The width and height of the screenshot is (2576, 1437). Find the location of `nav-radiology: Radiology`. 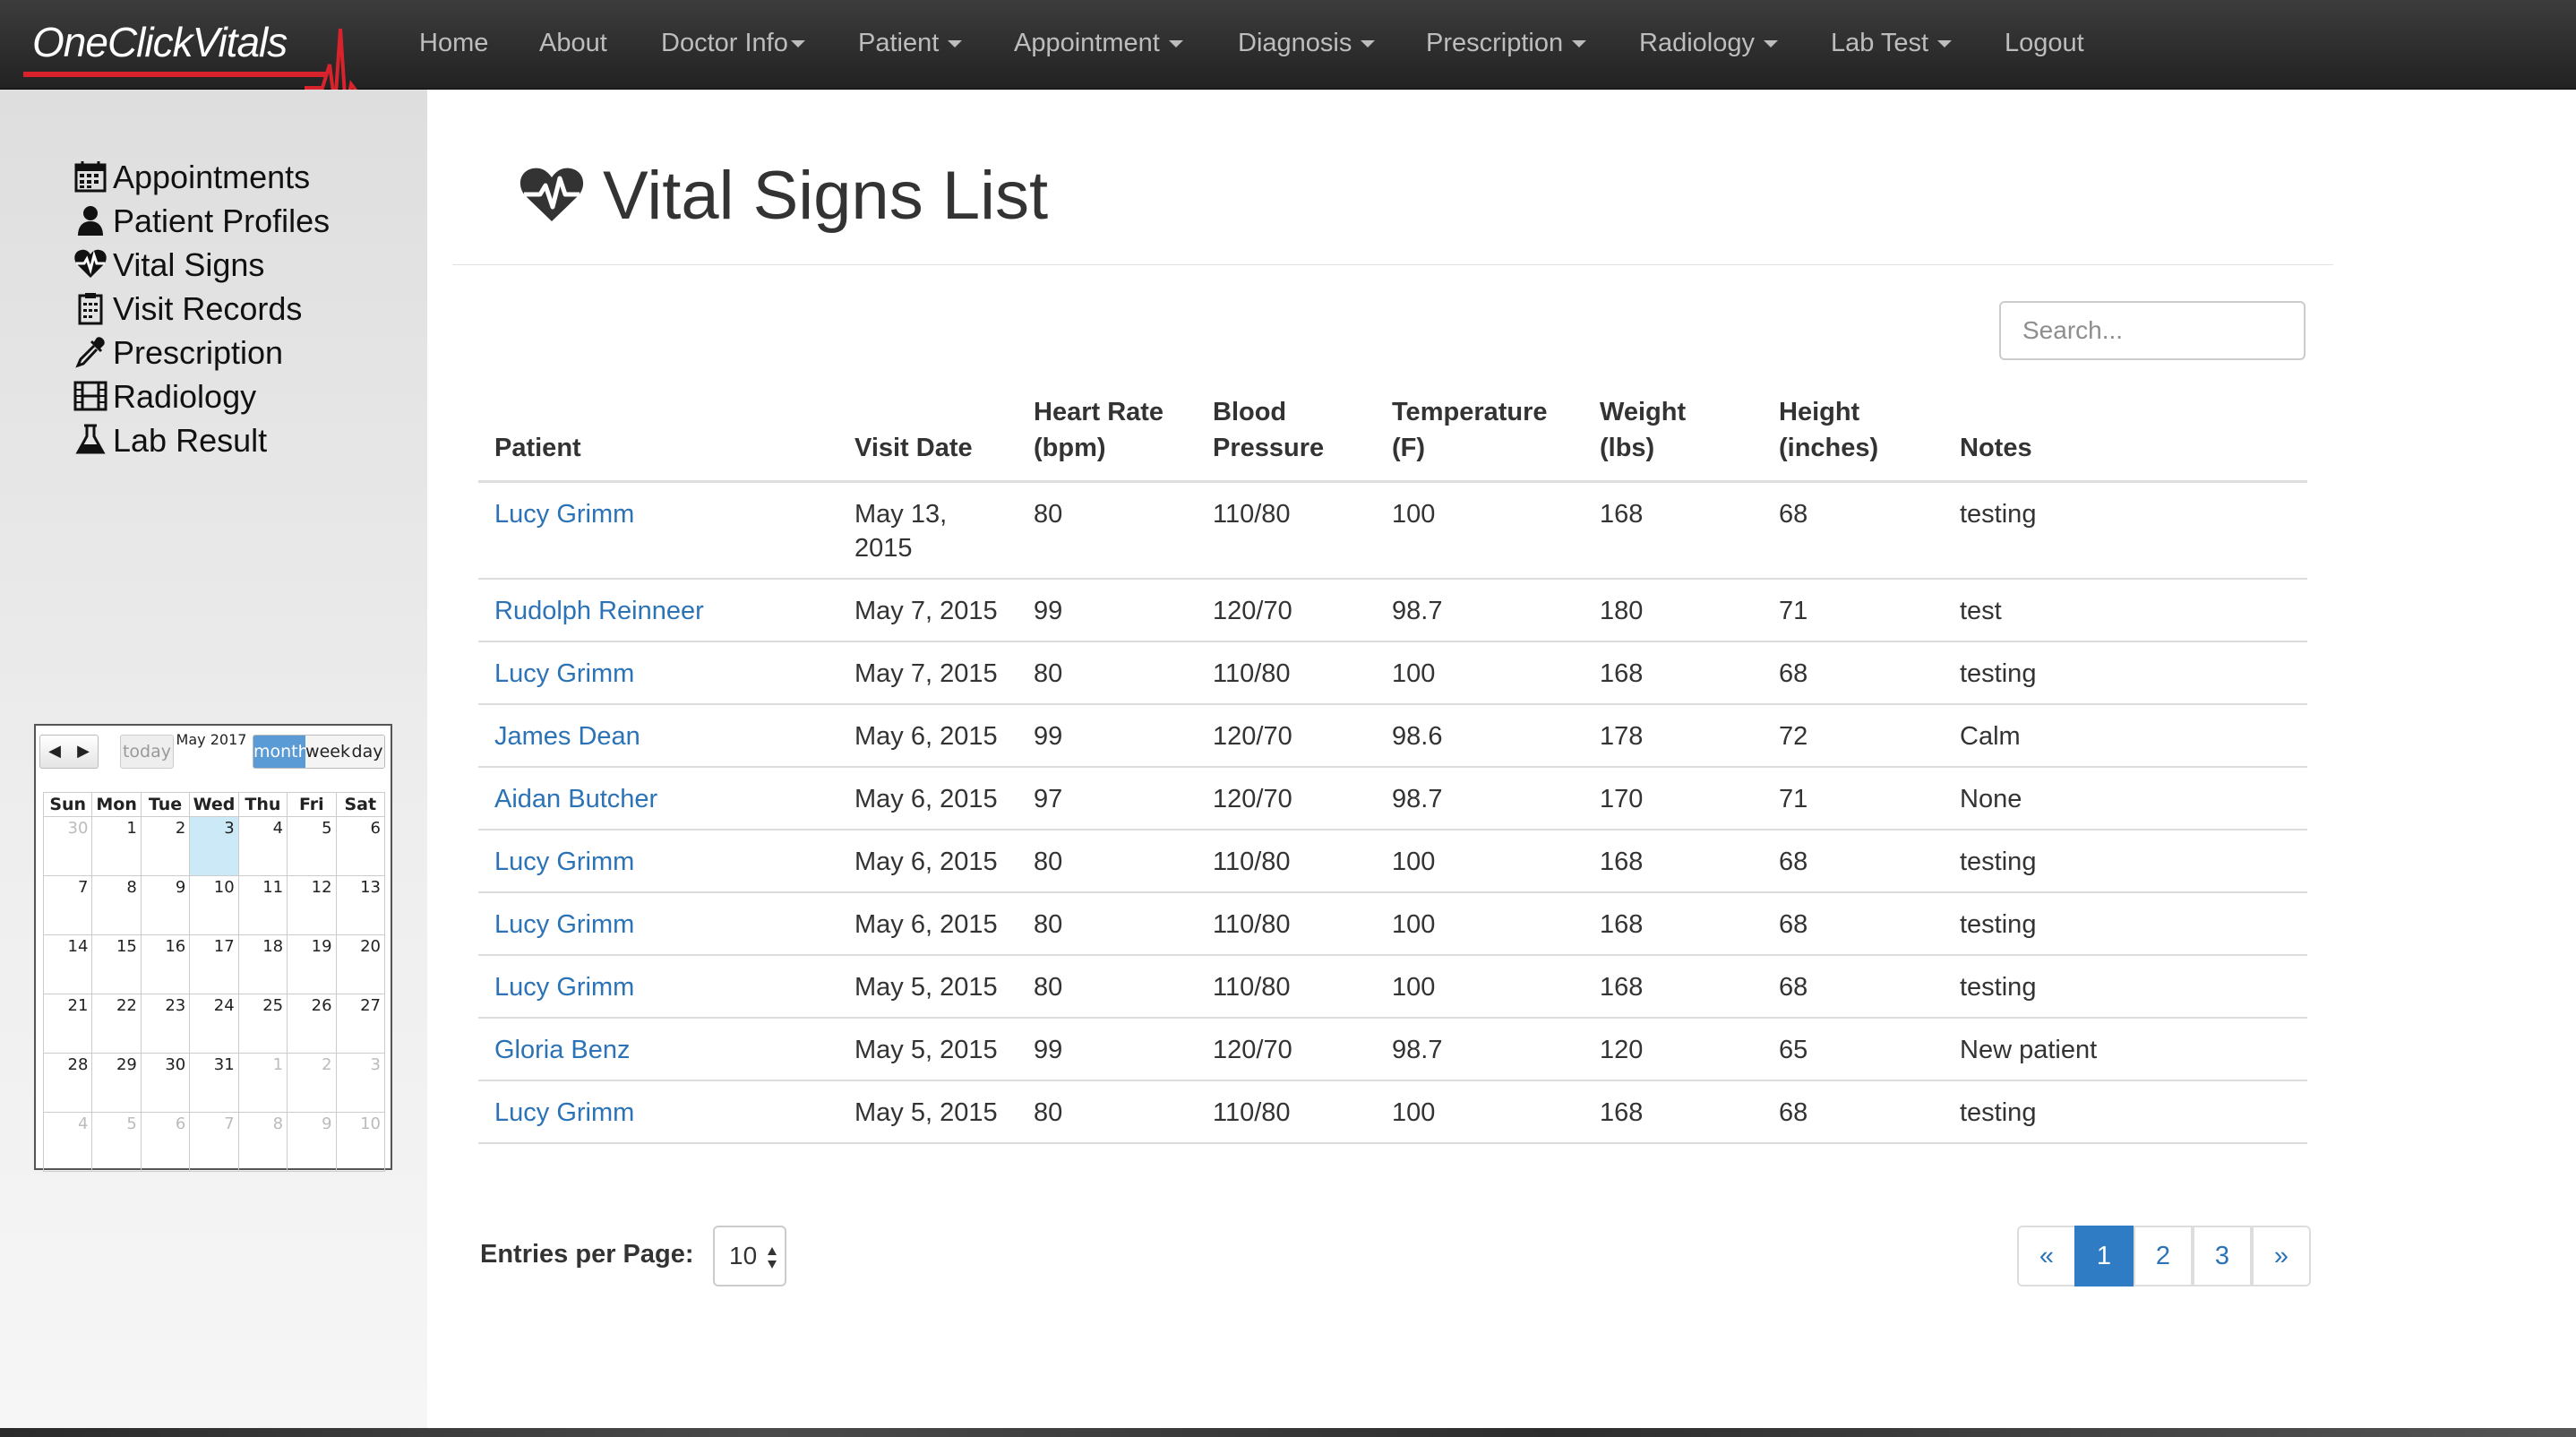

nav-radiology: Radiology is located at coordinates (1708, 44).